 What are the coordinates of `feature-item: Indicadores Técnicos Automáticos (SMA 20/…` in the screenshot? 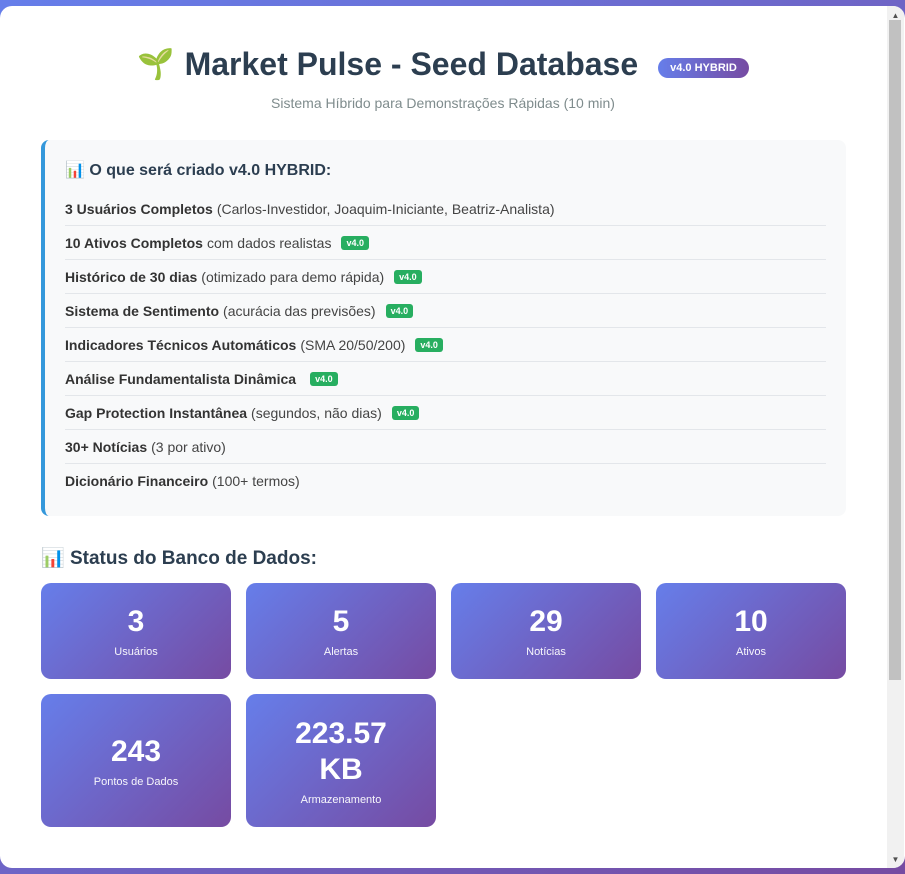 It's located at (445, 345).